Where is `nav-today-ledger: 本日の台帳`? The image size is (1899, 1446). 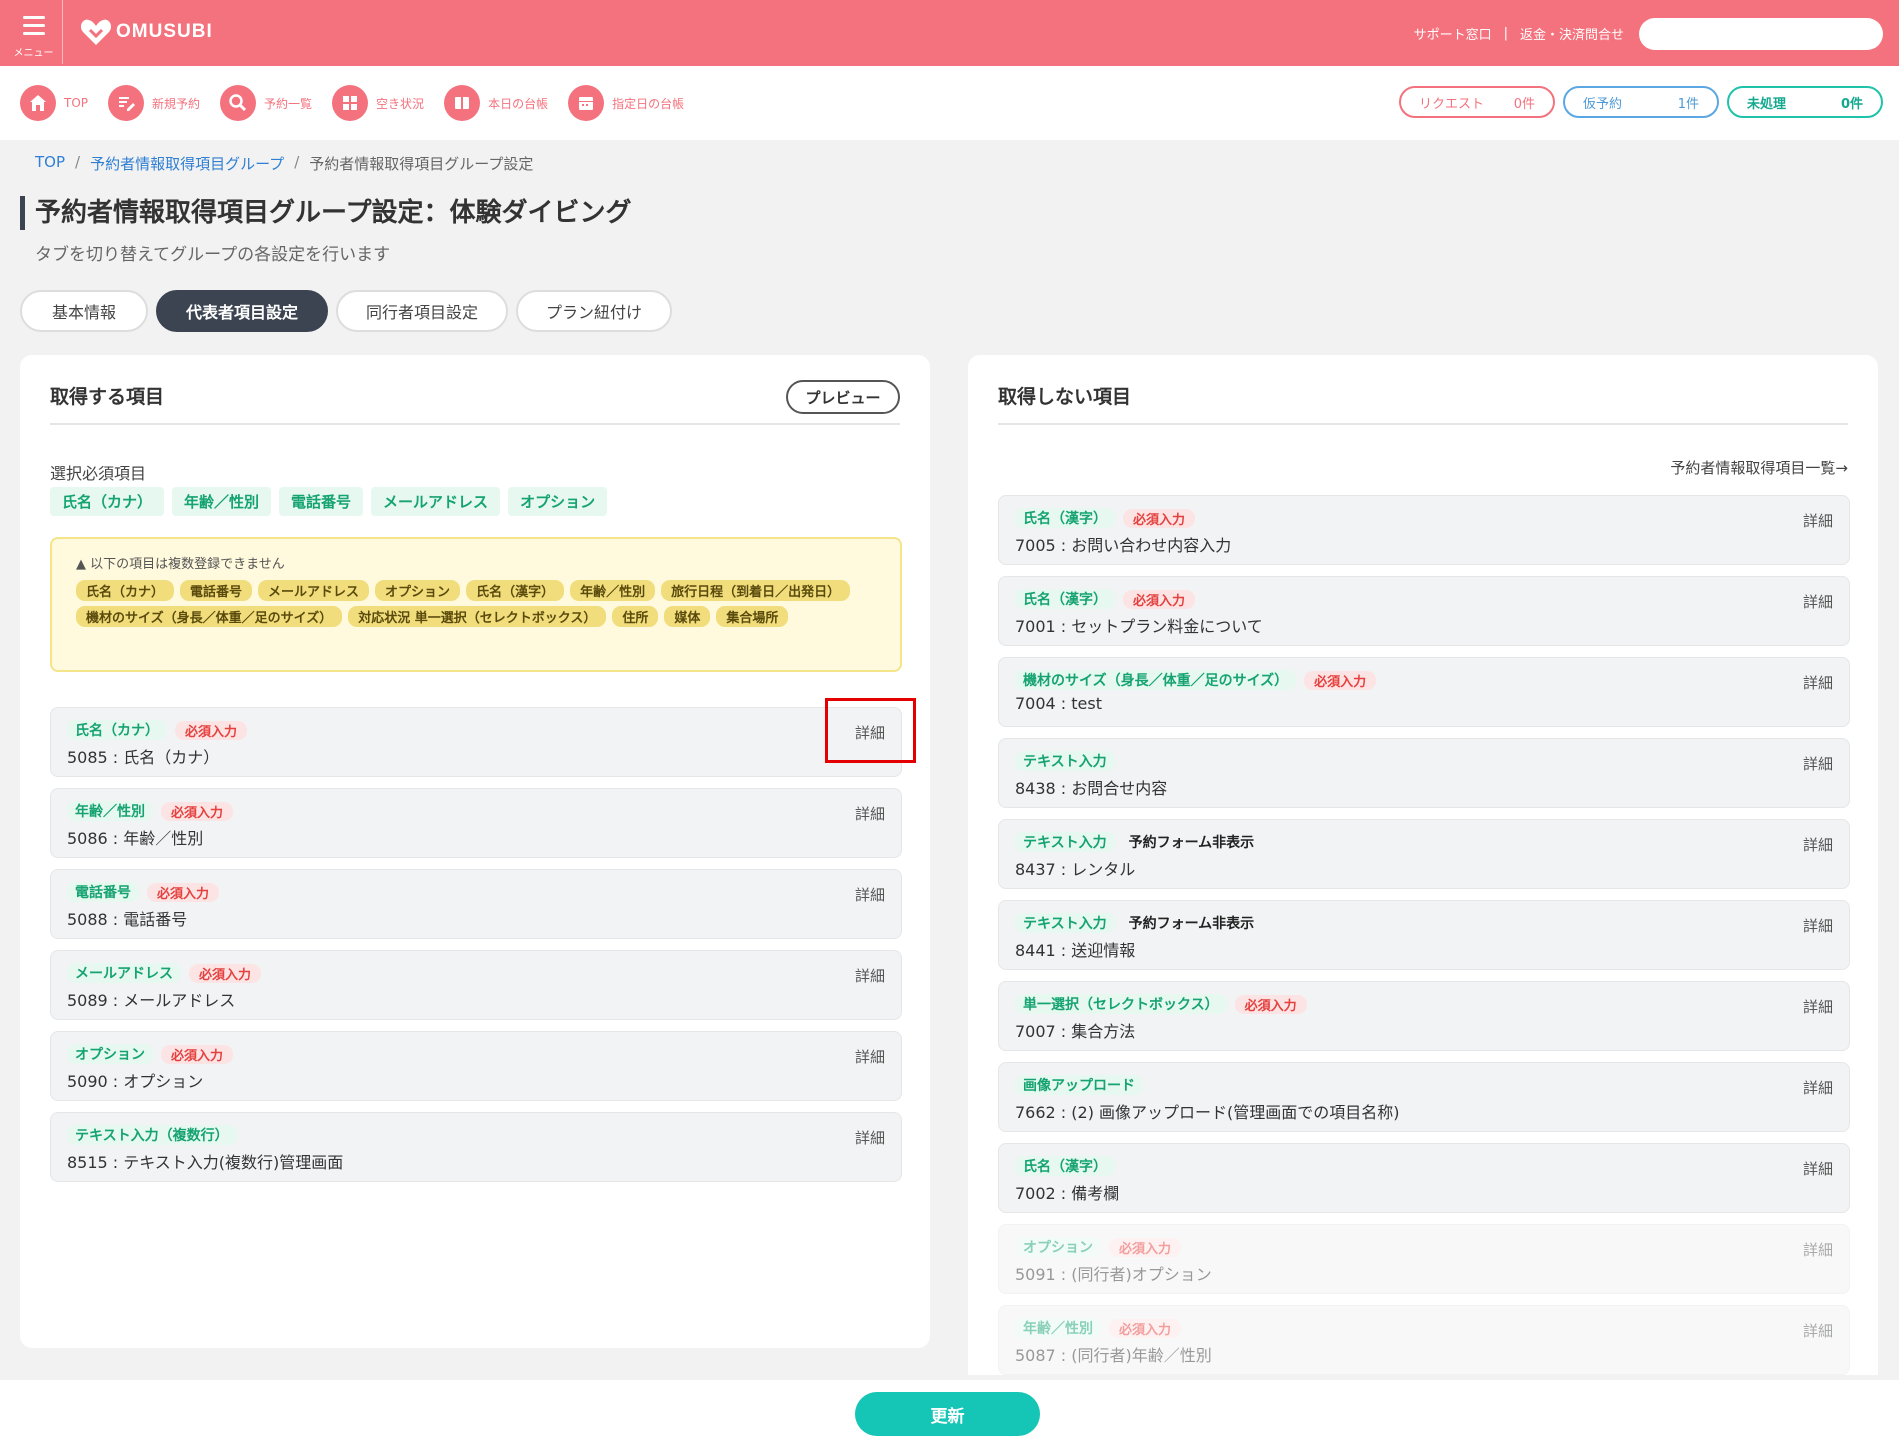 nav-today-ledger: 本日の台帳 is located at coordinates (496, 103).